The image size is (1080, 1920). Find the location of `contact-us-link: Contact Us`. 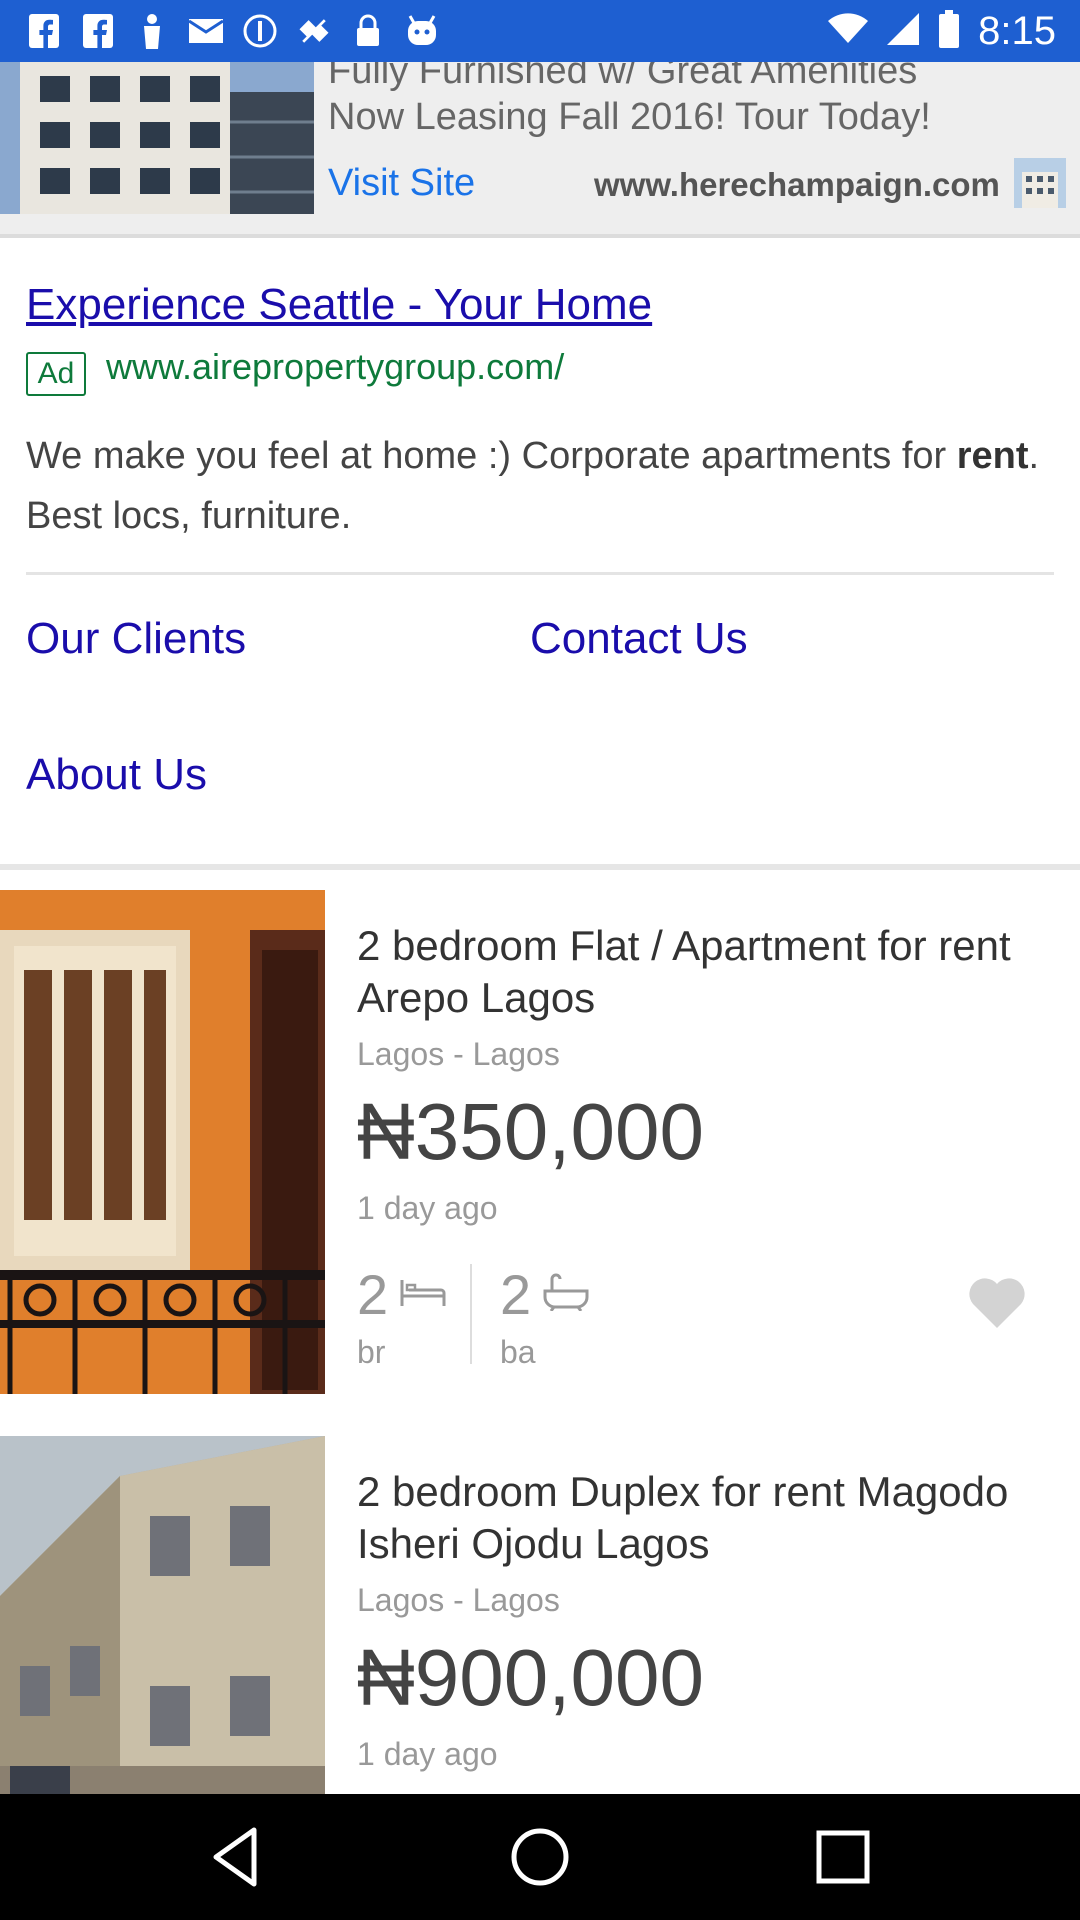

contact-us-link: Contact Us is located at coordinates (639, 639).